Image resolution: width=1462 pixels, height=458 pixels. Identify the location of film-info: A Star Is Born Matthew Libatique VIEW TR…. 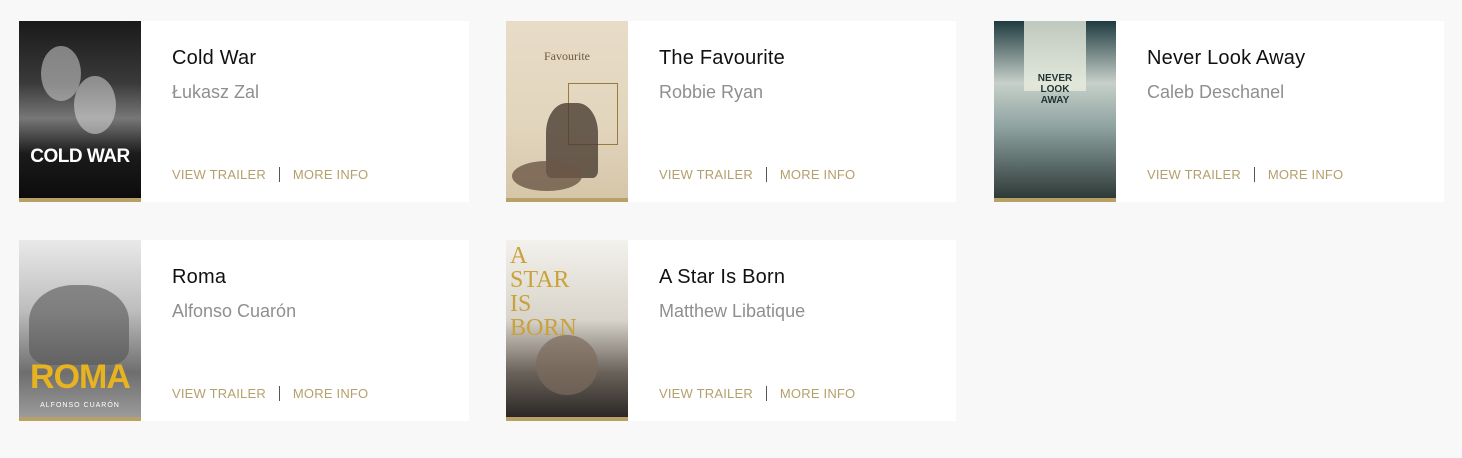
(792, 330).